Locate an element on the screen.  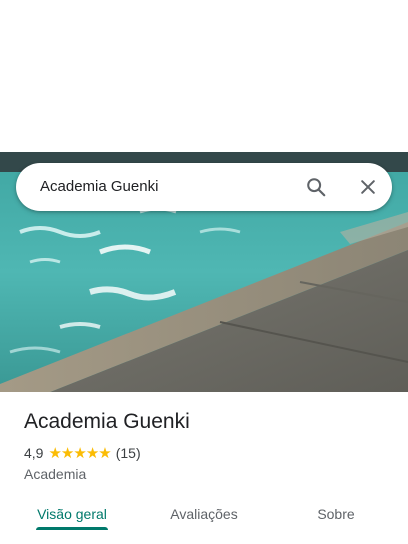
tab-overview-label: Visão geral is located at coordinates (72, 514).